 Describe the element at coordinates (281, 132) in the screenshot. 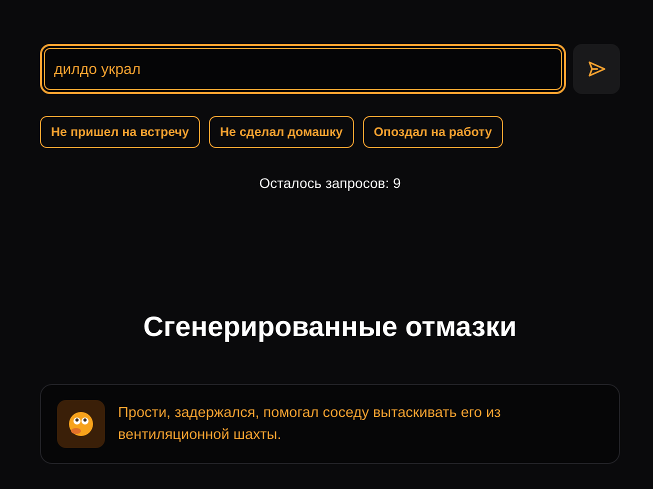

I see `suggestion-chip: Не сделал домашку` at that location.